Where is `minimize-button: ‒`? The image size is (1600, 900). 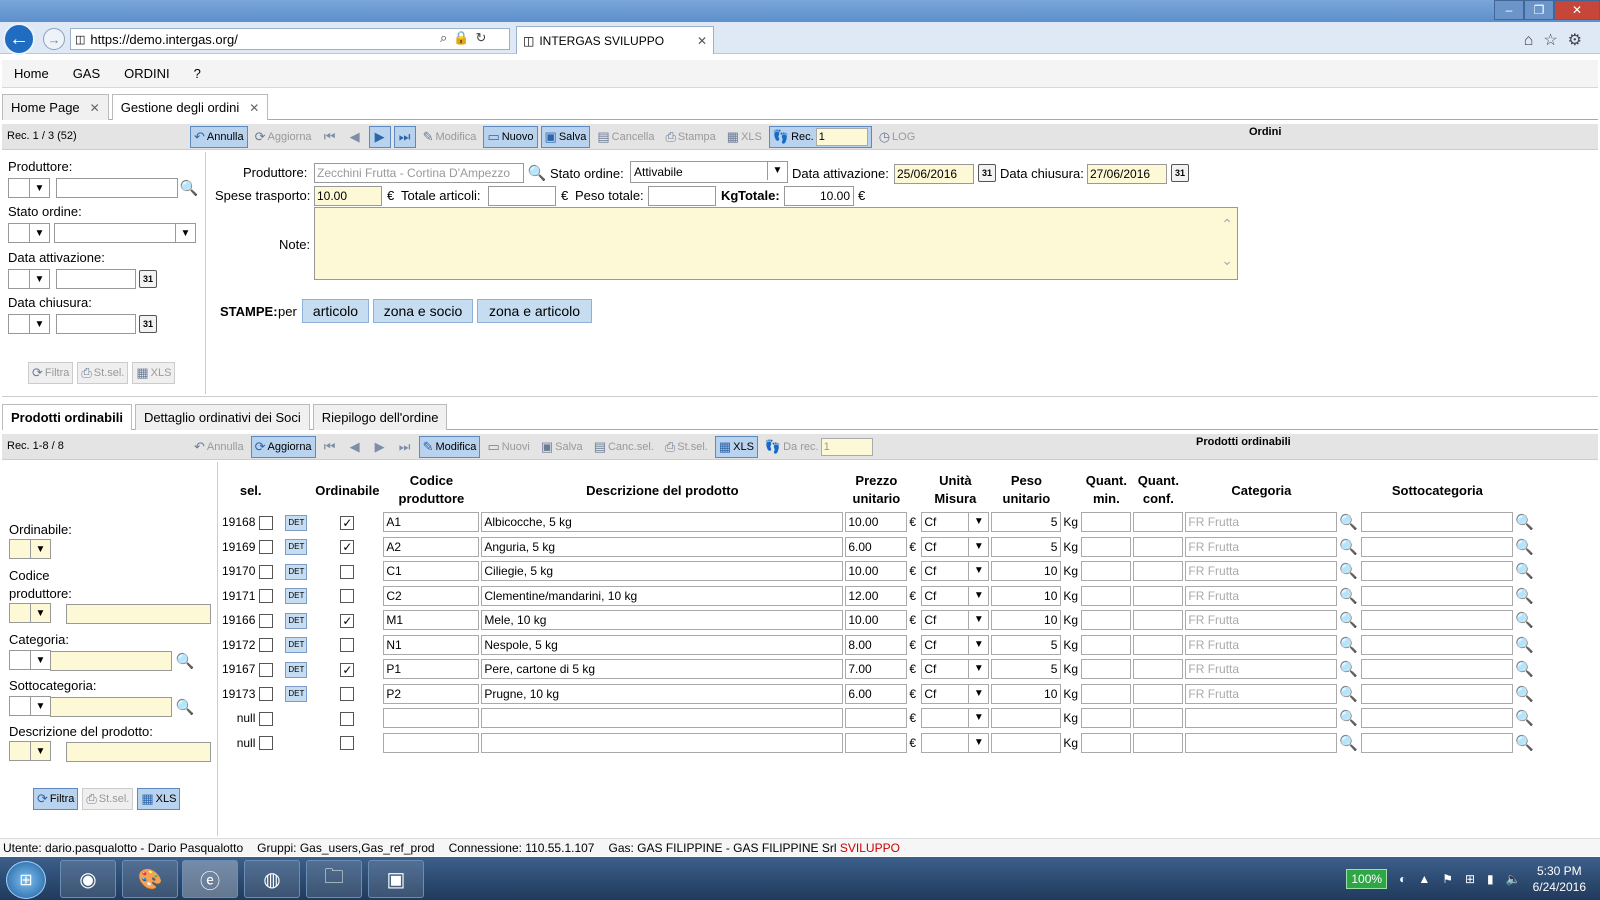
minimize-button: ‒ is located at coordinates (1509, 10).